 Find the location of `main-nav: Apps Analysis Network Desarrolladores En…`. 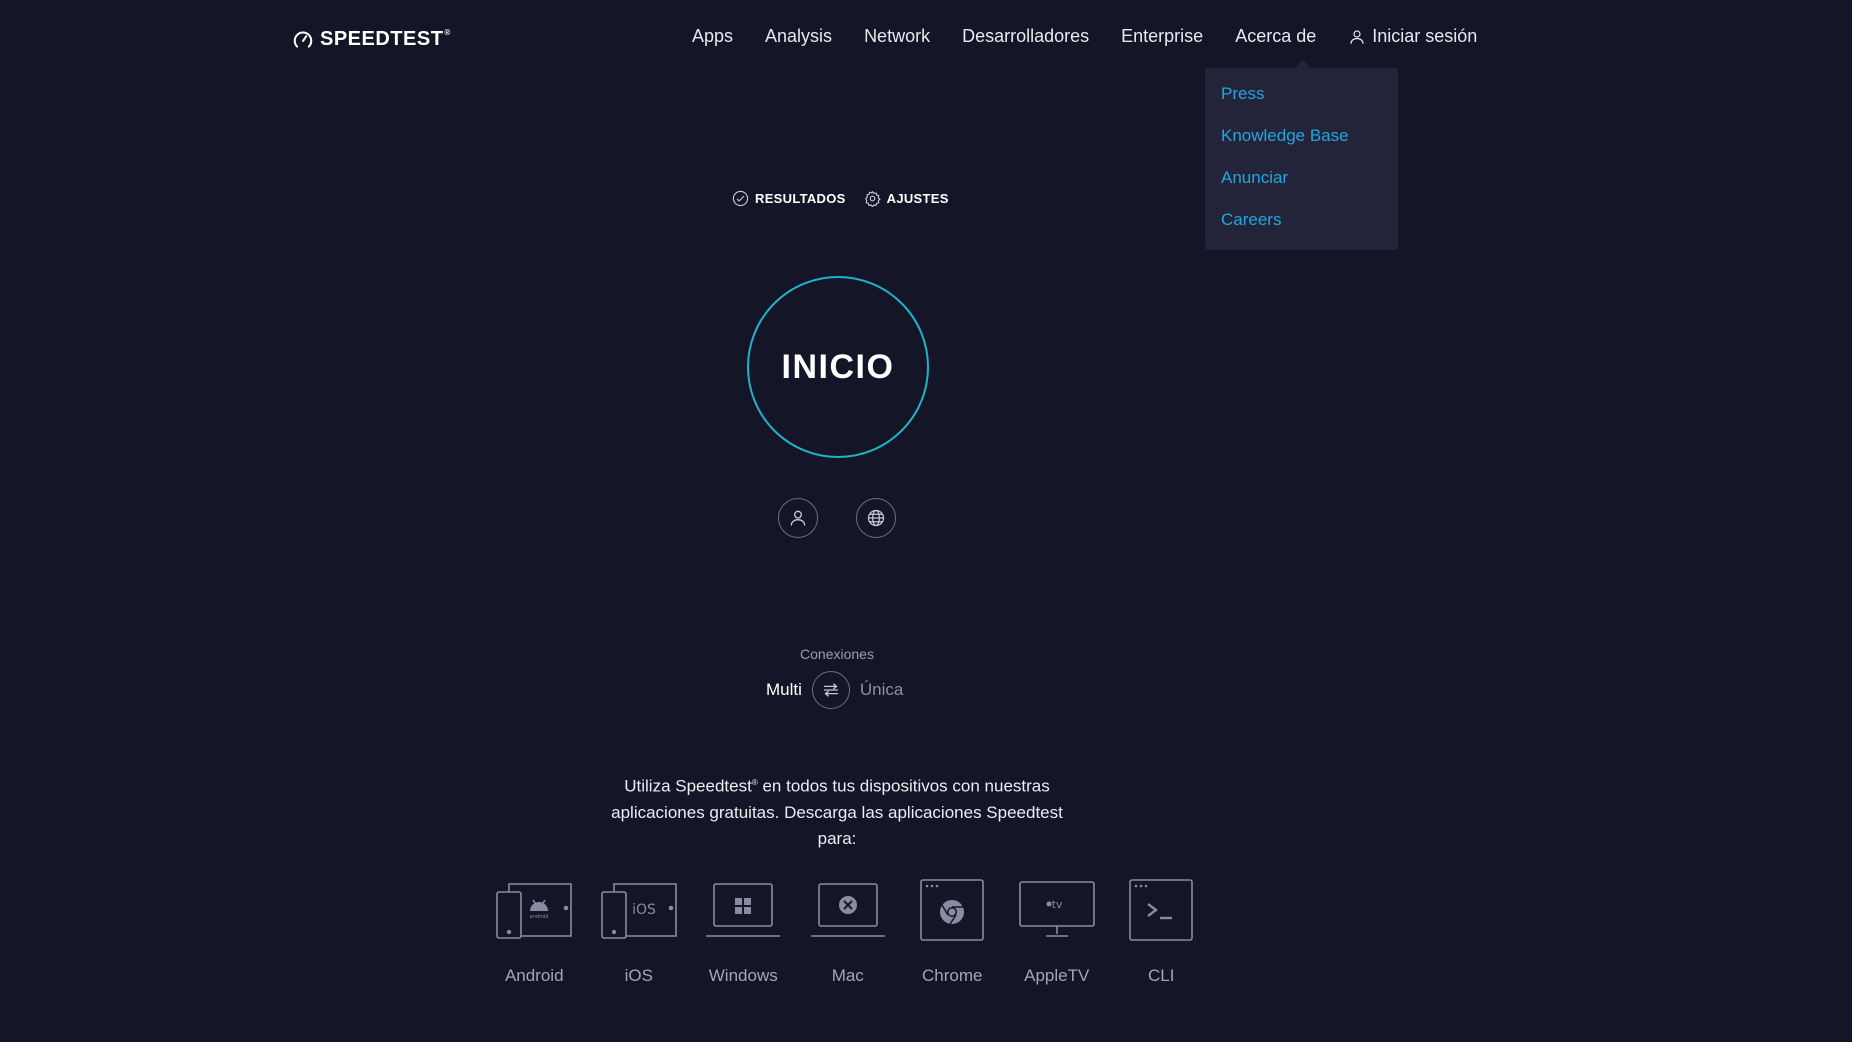

main-nav: Apps Analysis Network Desarrolladores En… is located at coordinates (1100, 36).